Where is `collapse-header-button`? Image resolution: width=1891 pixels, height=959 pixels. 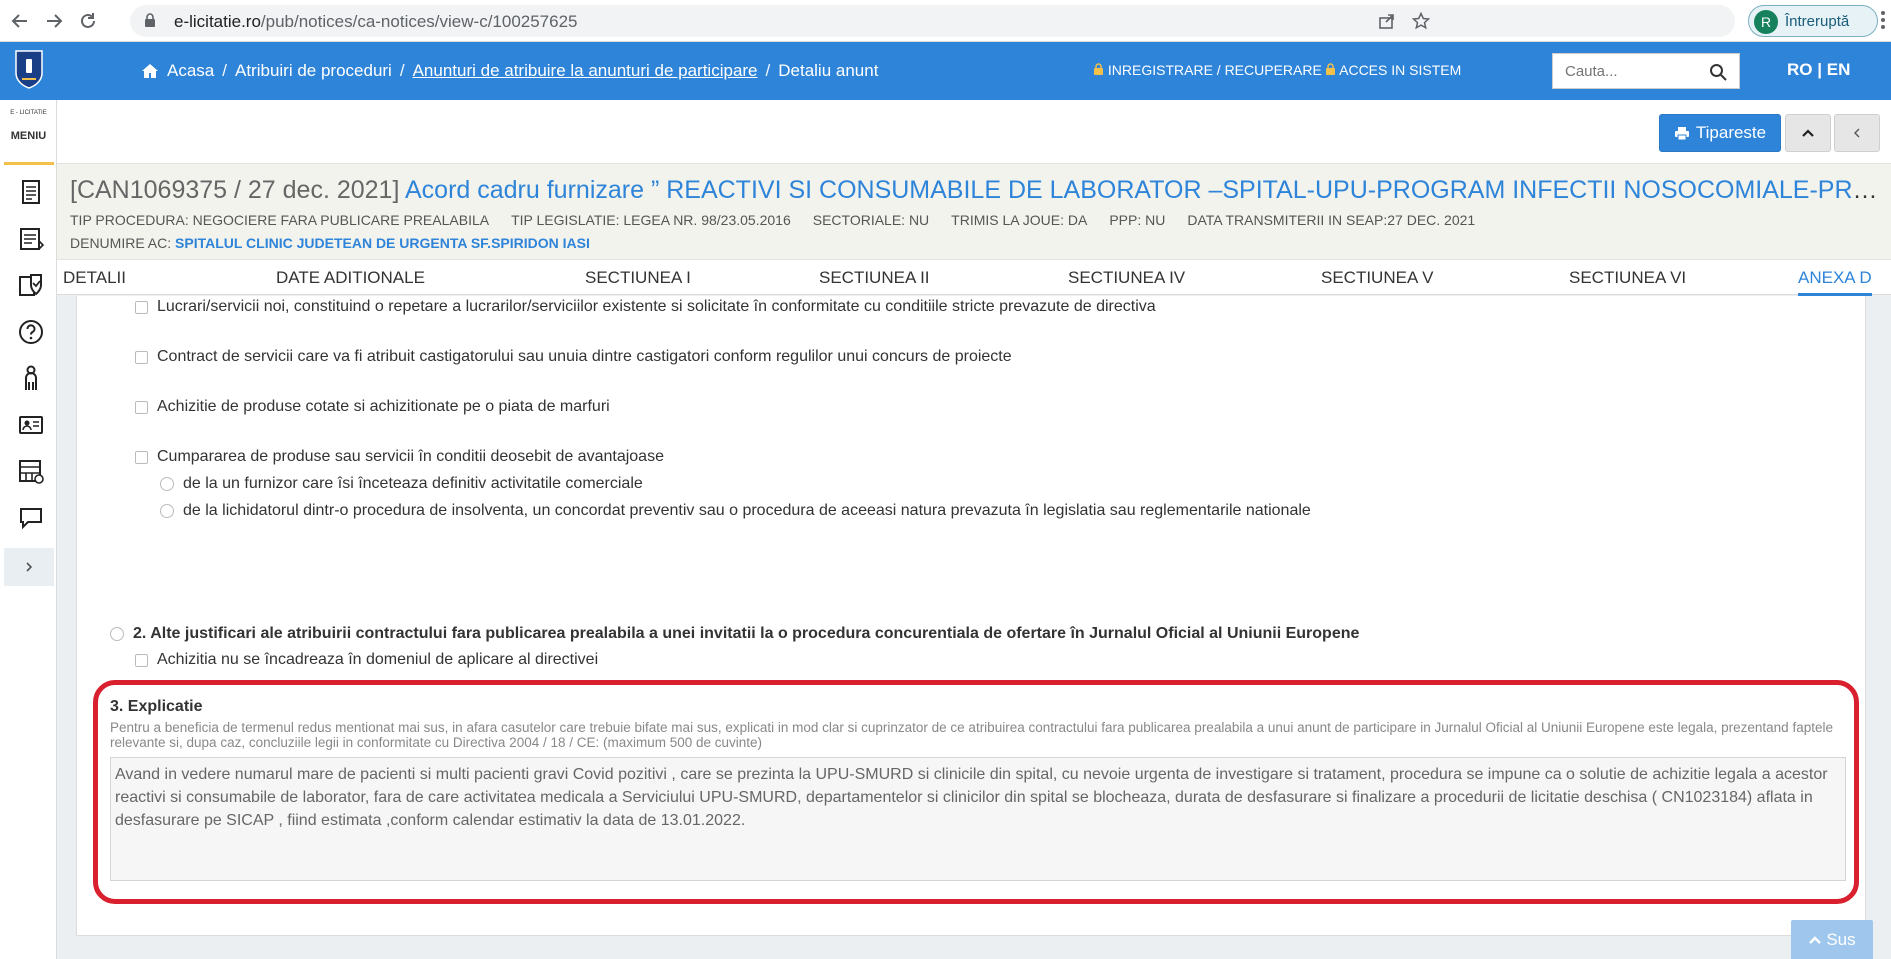
collapse-header-button is located at coordinates (1808, 133).